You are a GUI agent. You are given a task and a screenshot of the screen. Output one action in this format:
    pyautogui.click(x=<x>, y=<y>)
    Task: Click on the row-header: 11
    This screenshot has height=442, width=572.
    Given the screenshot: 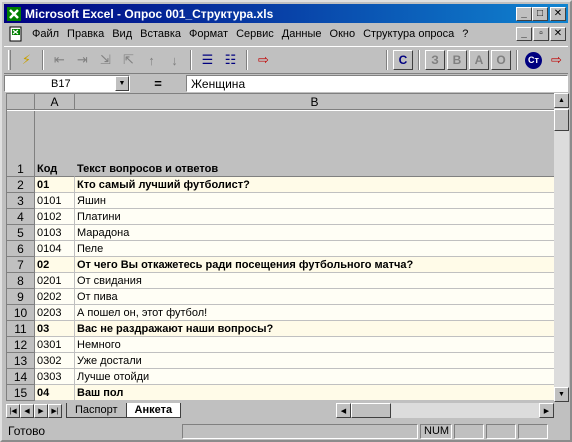 What is the action you would take?
    pyautogui.click(x=21, y=329)
    